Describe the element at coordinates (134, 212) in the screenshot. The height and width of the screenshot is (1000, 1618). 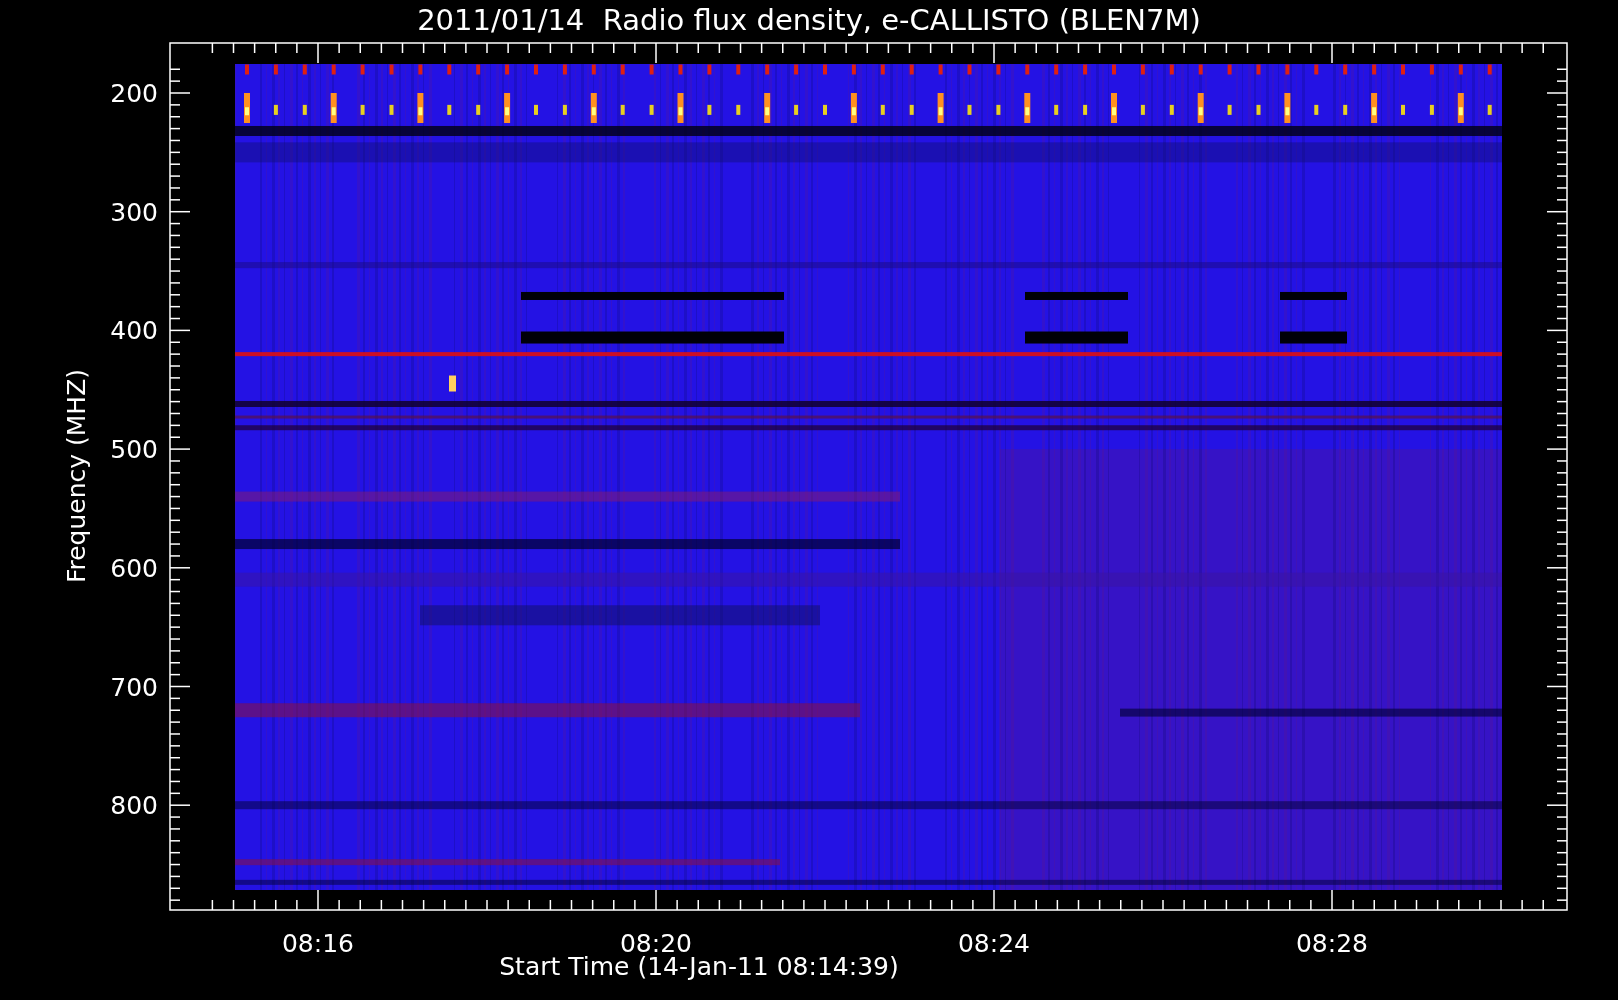
I see `tick-label: 300` at that location.